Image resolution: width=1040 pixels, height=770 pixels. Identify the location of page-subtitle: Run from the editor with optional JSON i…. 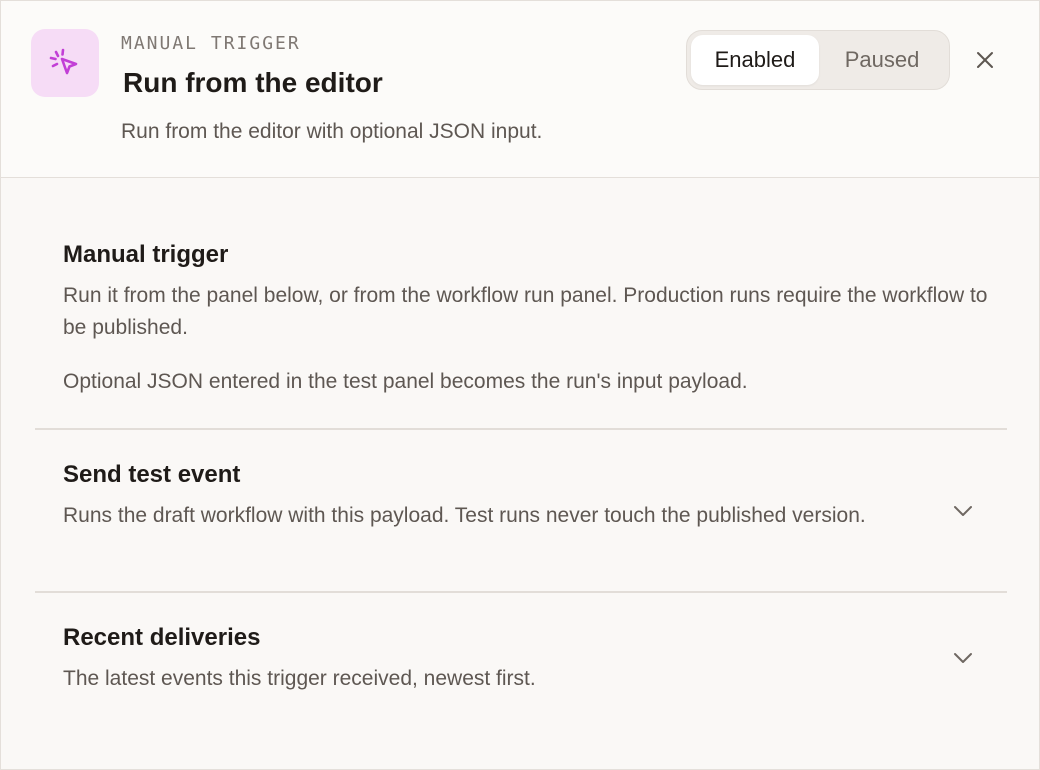
(332, 131).